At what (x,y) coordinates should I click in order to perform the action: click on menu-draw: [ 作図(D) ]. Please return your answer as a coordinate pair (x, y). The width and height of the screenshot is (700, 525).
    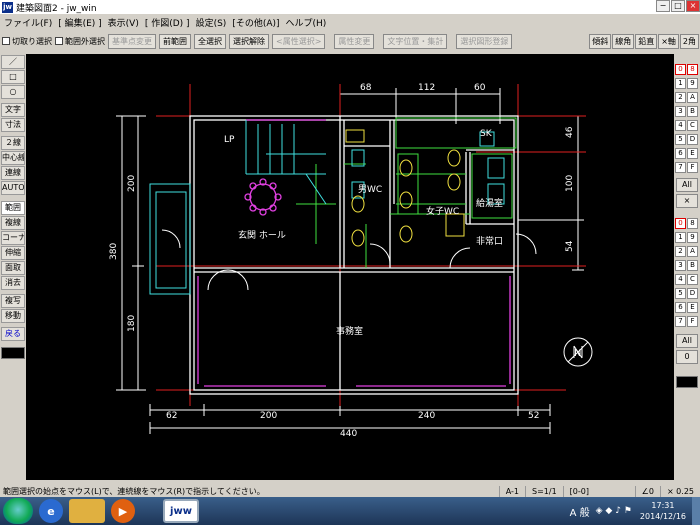
    Looking at the image, I should click on (167, 22).